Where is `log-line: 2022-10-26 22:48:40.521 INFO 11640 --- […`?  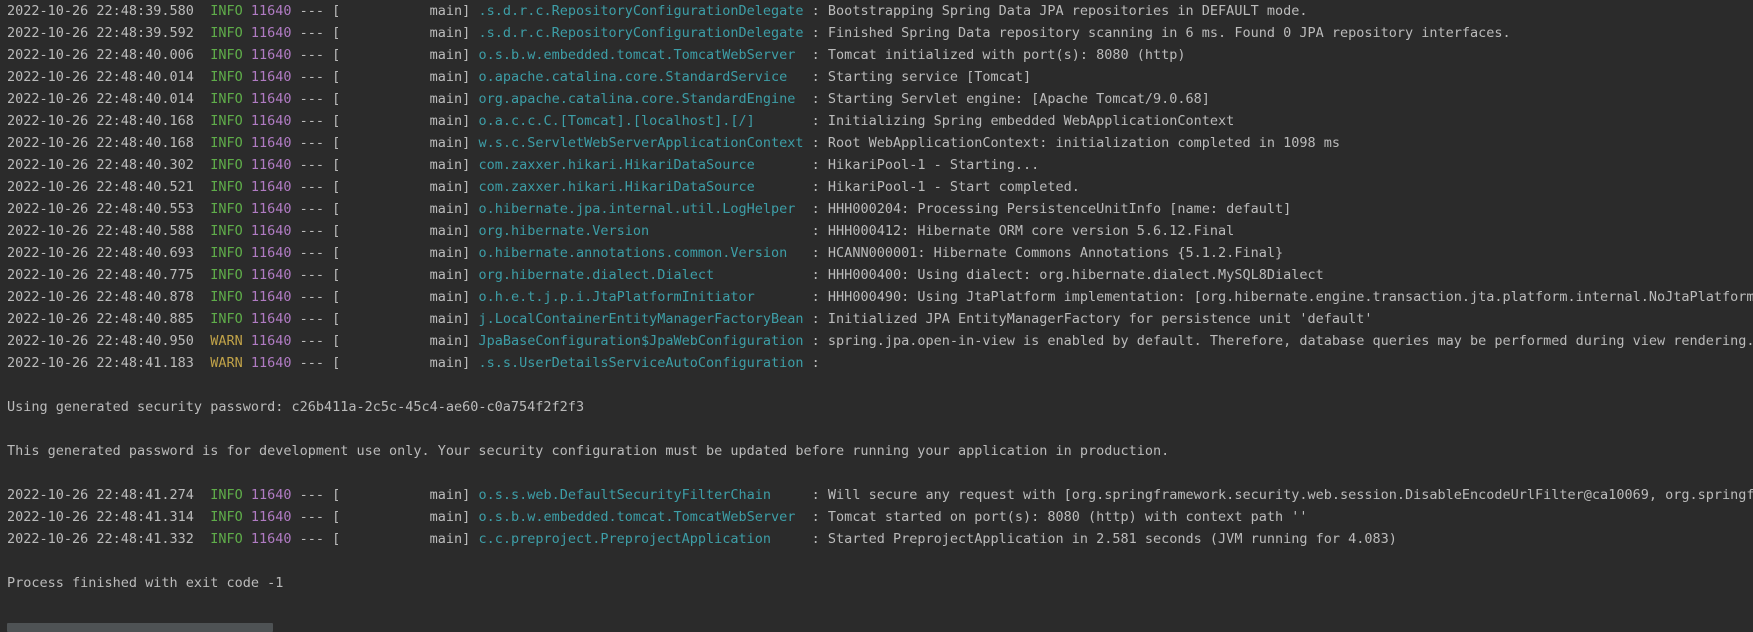 log-line: 2022-10-26 22:48:40.521 INFO 11640 --- [… is located at coordinates (880, 187).